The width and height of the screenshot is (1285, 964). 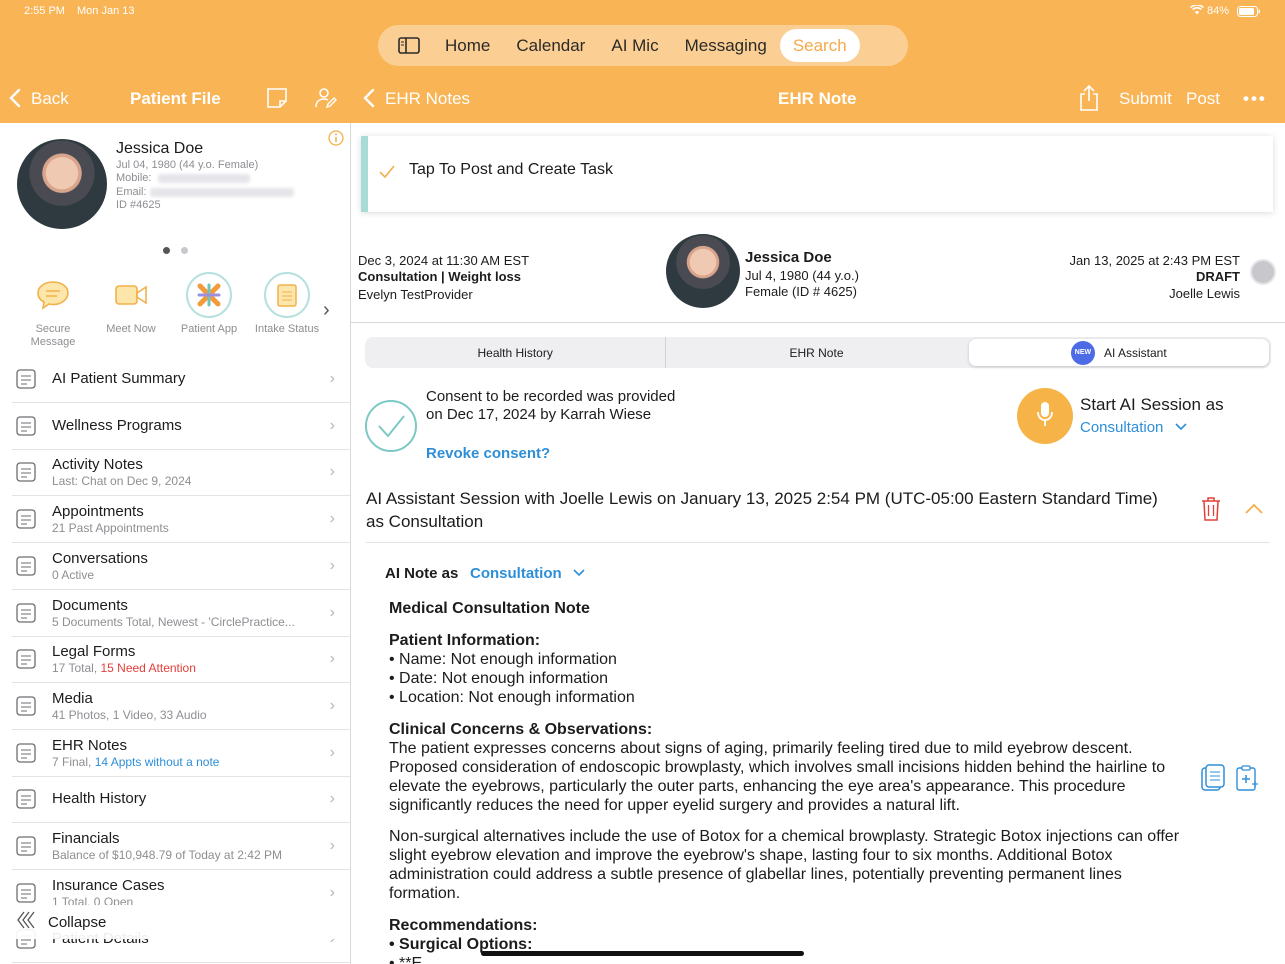 I want to click on patient-dob: Jul 04, 1980 (44 y.o. Female), so click(x=187, y=165).